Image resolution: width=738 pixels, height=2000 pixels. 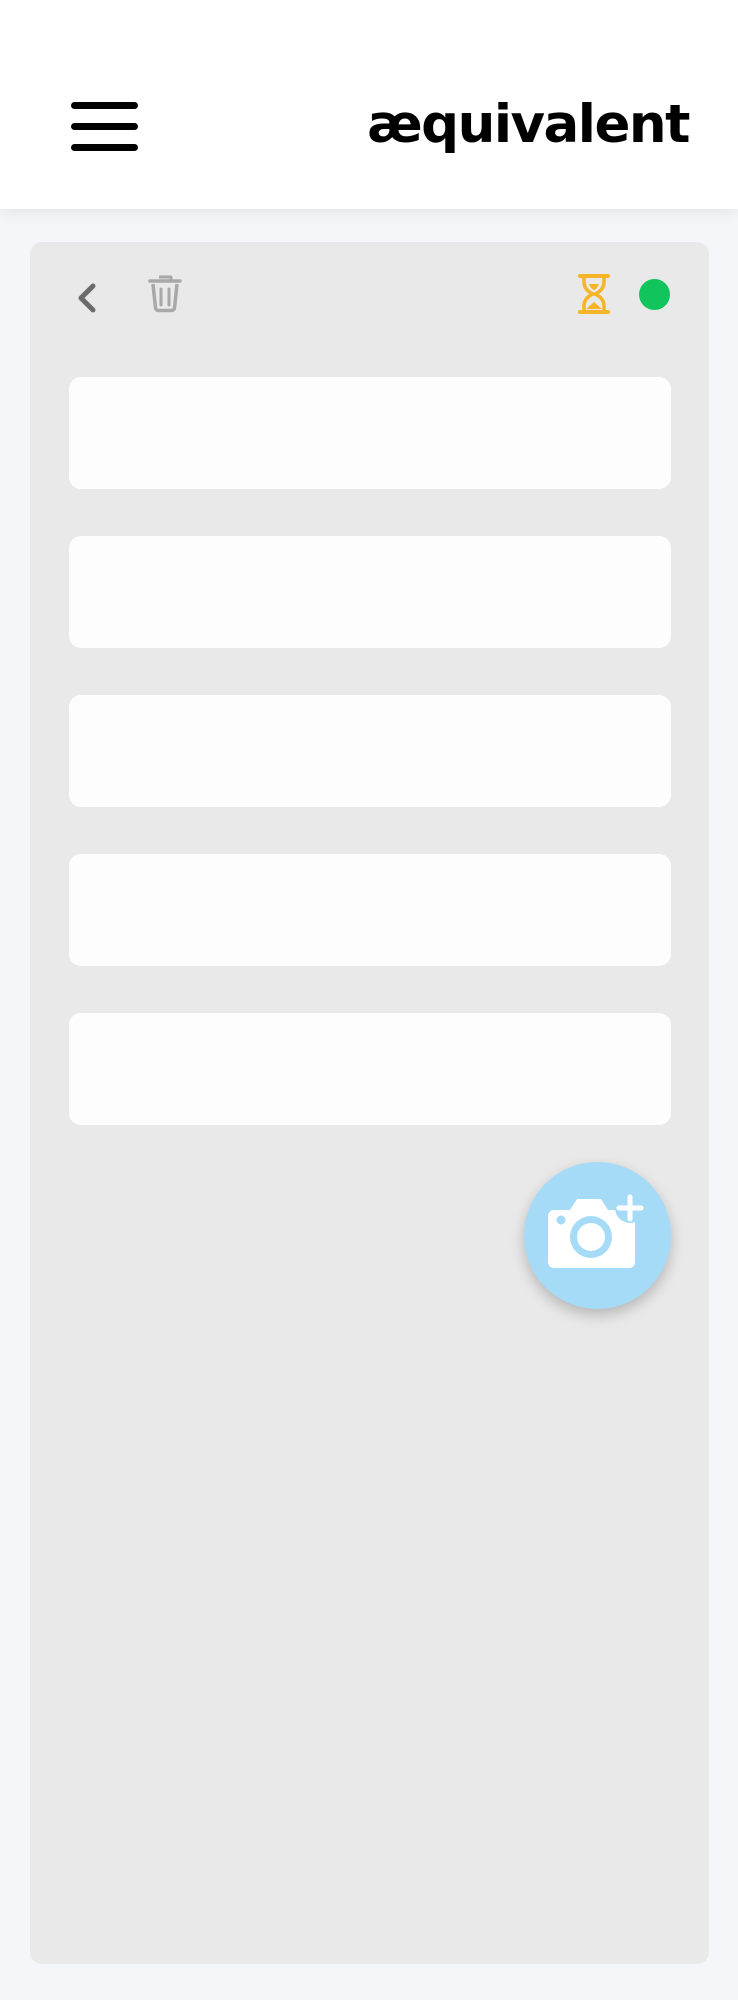 I want to click on trash-icon, so click(x=165, y=294).